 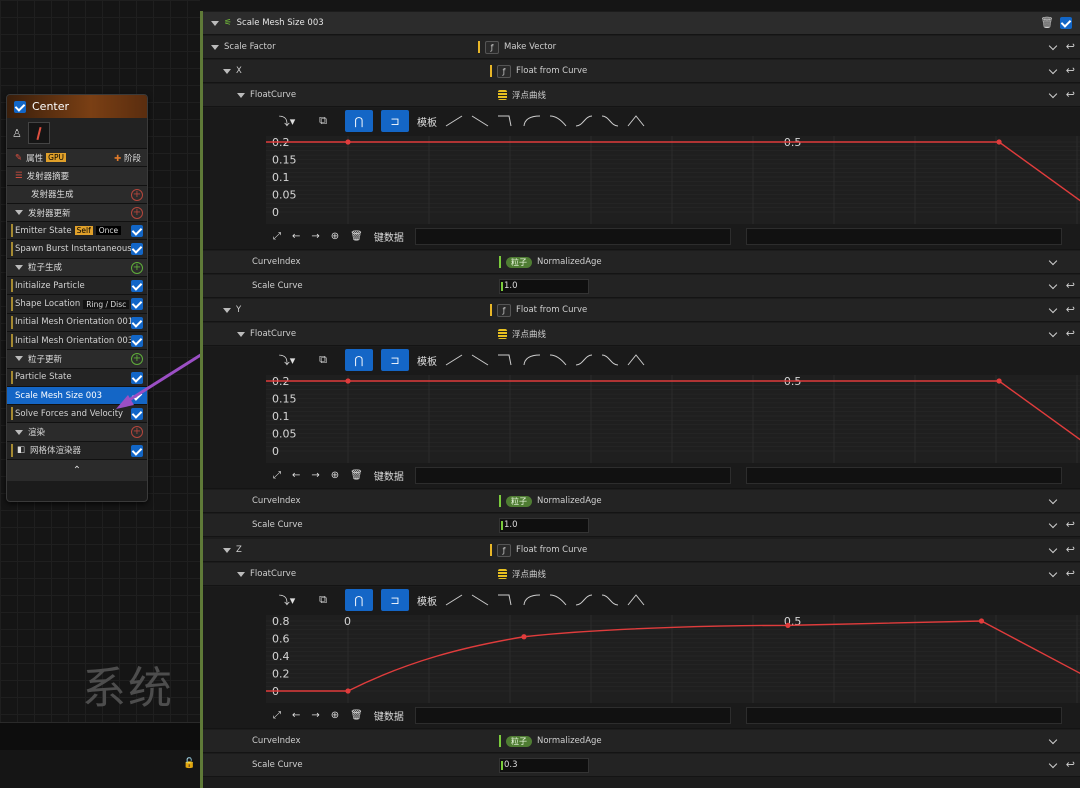 I want to click on add-renderer-icon: +, so click(x=137, y=432).